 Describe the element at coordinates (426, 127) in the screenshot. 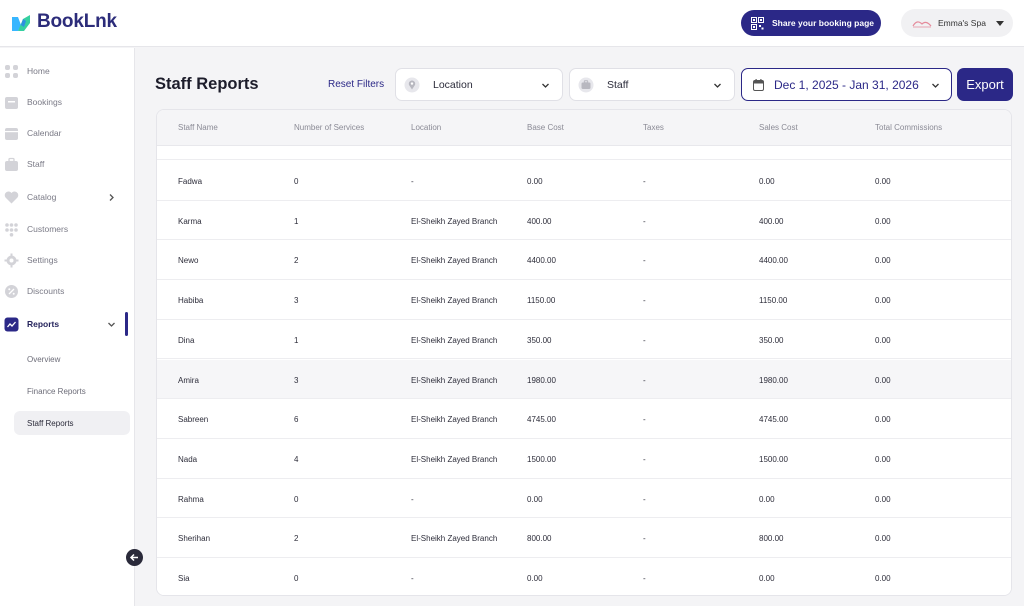

I see `column-header: Location` at that location.